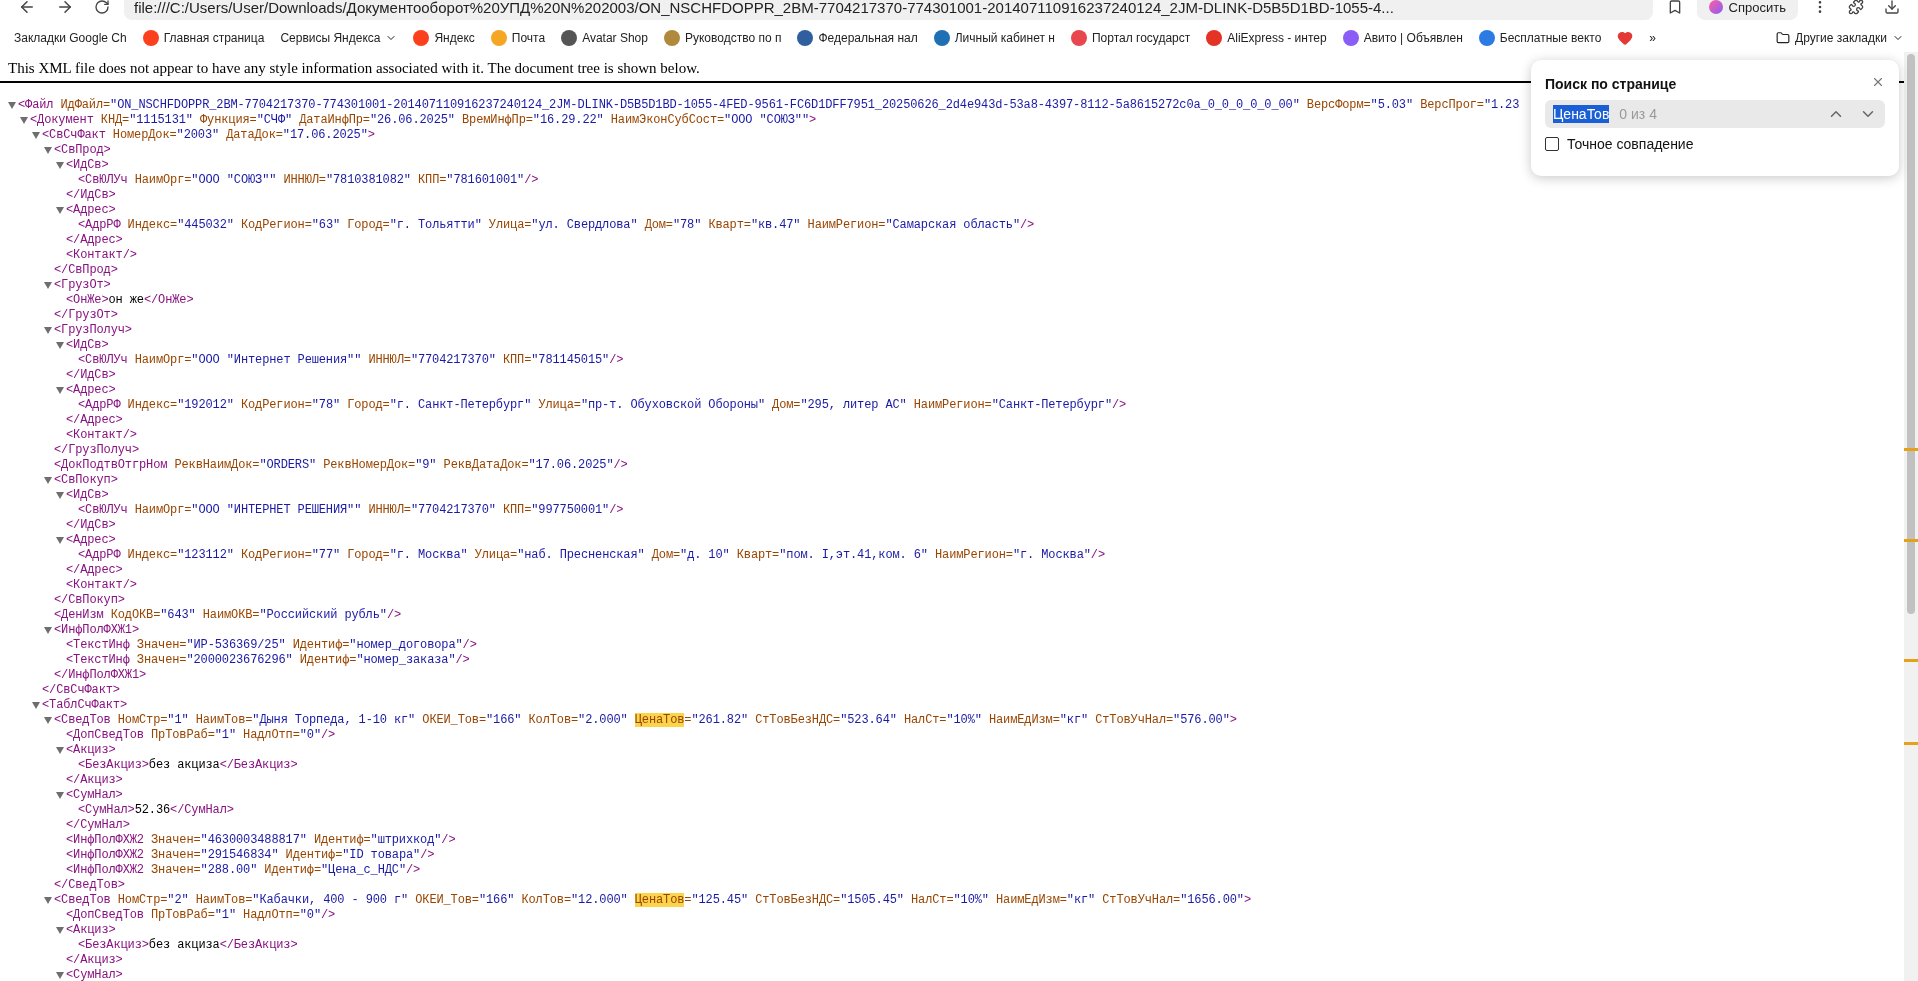  Describe the element at coordinates (102, 7) in the screenshot. I see `reload-icon` at that location.